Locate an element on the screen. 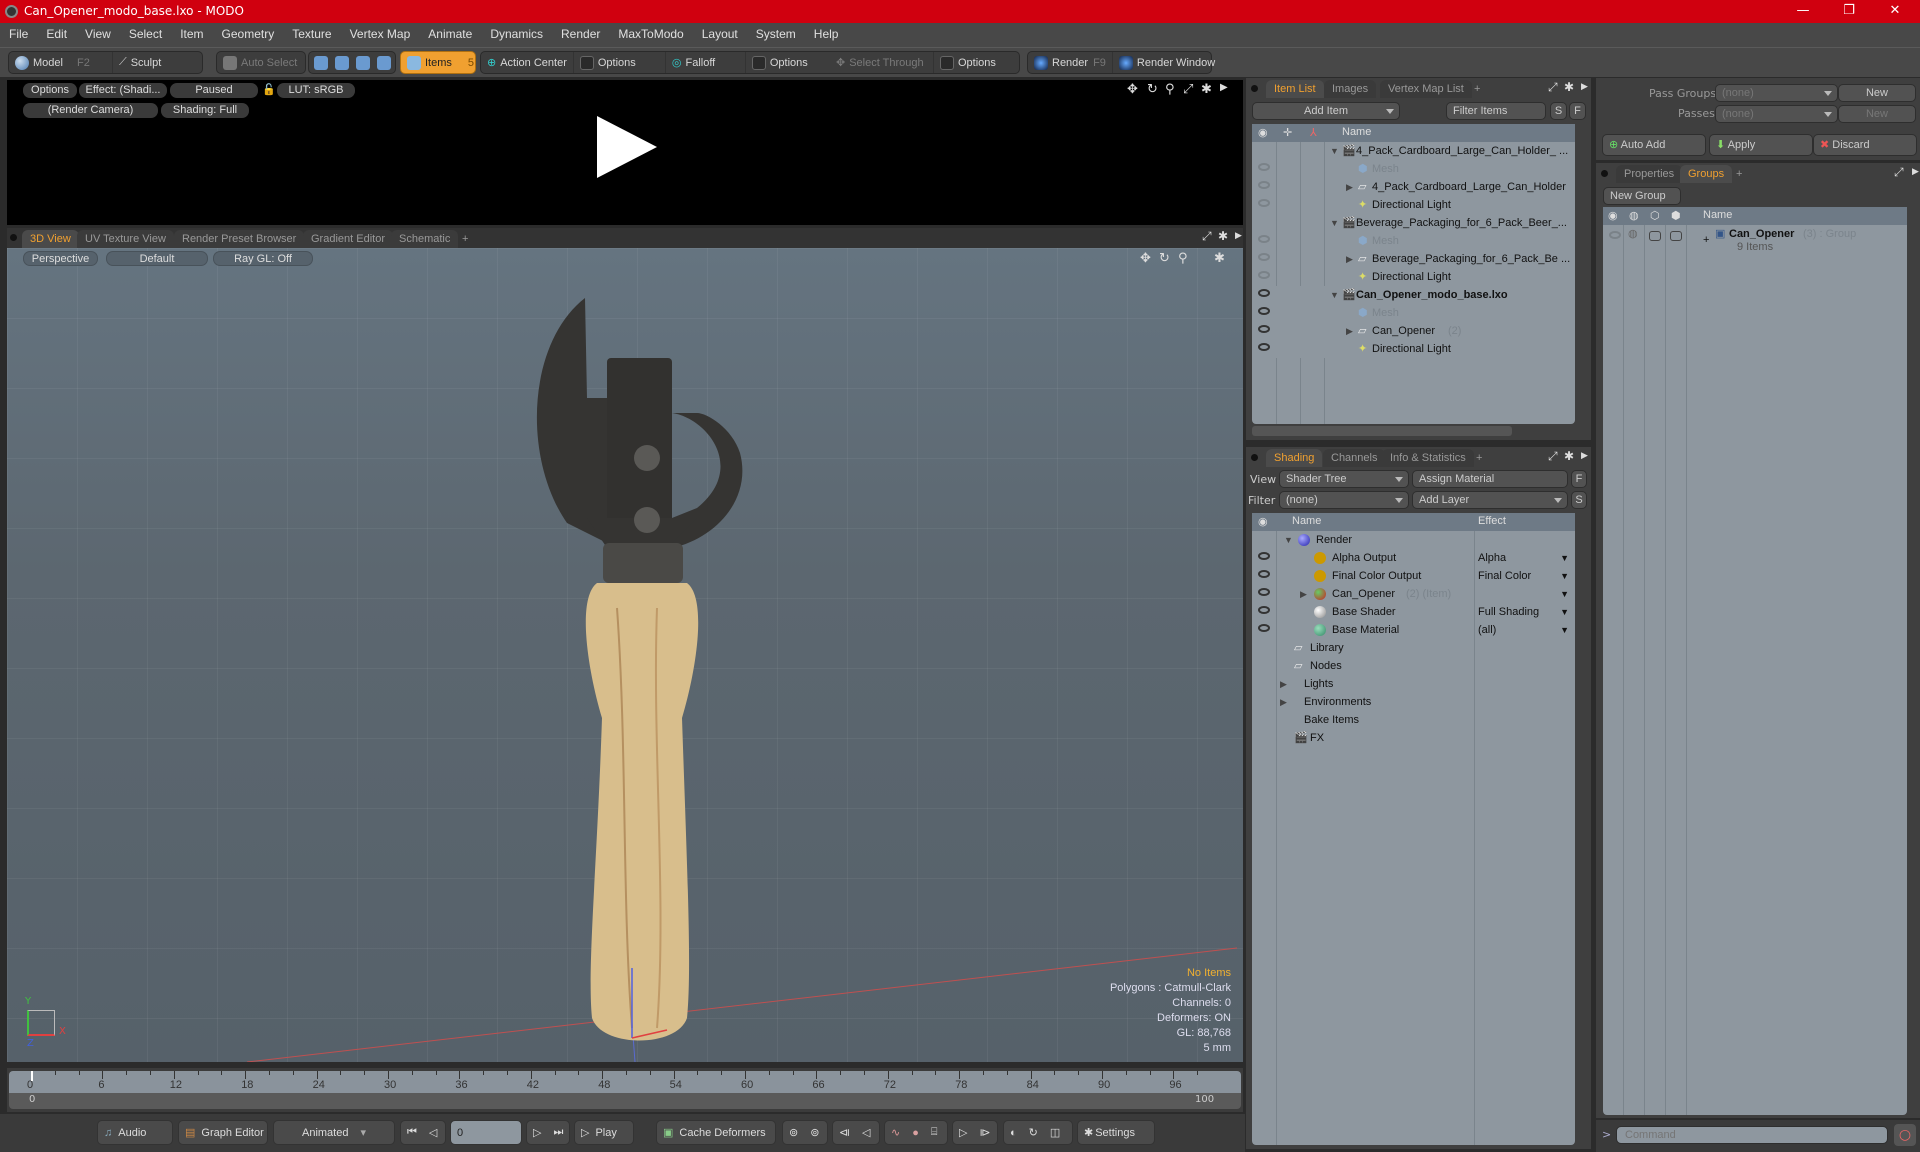  model-button: Model F2 is located at coordinates (61, 62).